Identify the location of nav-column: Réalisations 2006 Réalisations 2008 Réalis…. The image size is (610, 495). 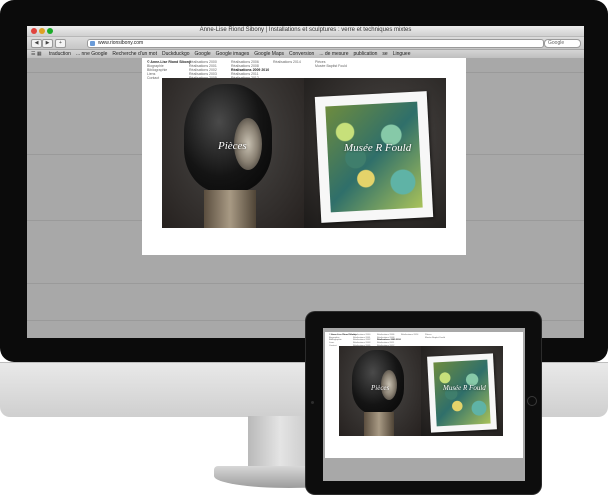
(250, 70).